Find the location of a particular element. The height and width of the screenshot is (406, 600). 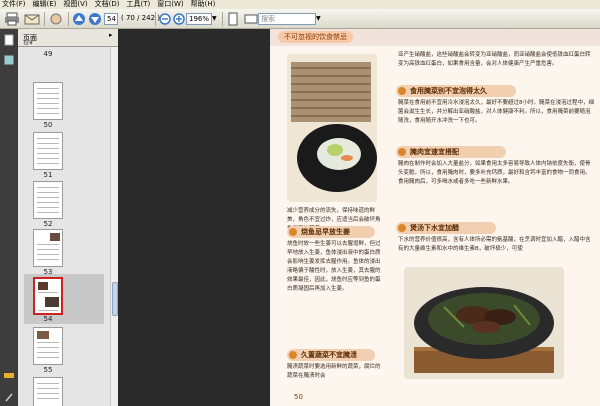

salad-image is located at coordinates (332, 128).